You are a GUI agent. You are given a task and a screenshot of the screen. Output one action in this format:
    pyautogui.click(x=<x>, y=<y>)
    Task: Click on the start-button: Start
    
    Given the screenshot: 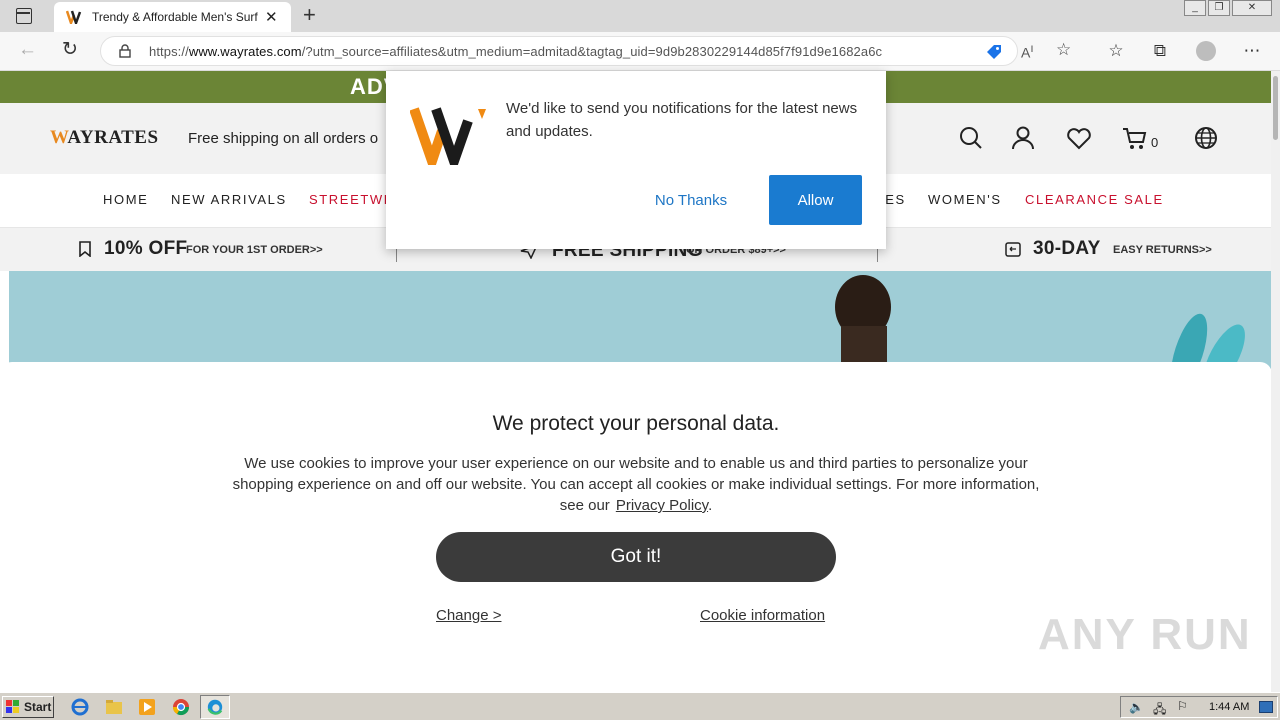 What is the action you would take?
    pyautogui.click(x=28, y=707)
    